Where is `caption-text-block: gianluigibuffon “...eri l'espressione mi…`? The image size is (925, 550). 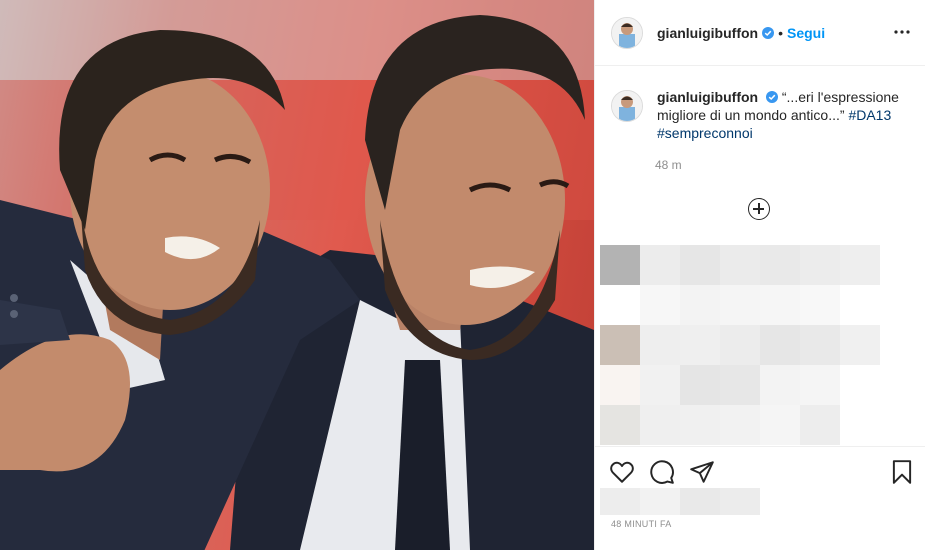
caption-text-block: gianluigibuffon “...eri l'espressione mi… is located at coordinates (782, 115).